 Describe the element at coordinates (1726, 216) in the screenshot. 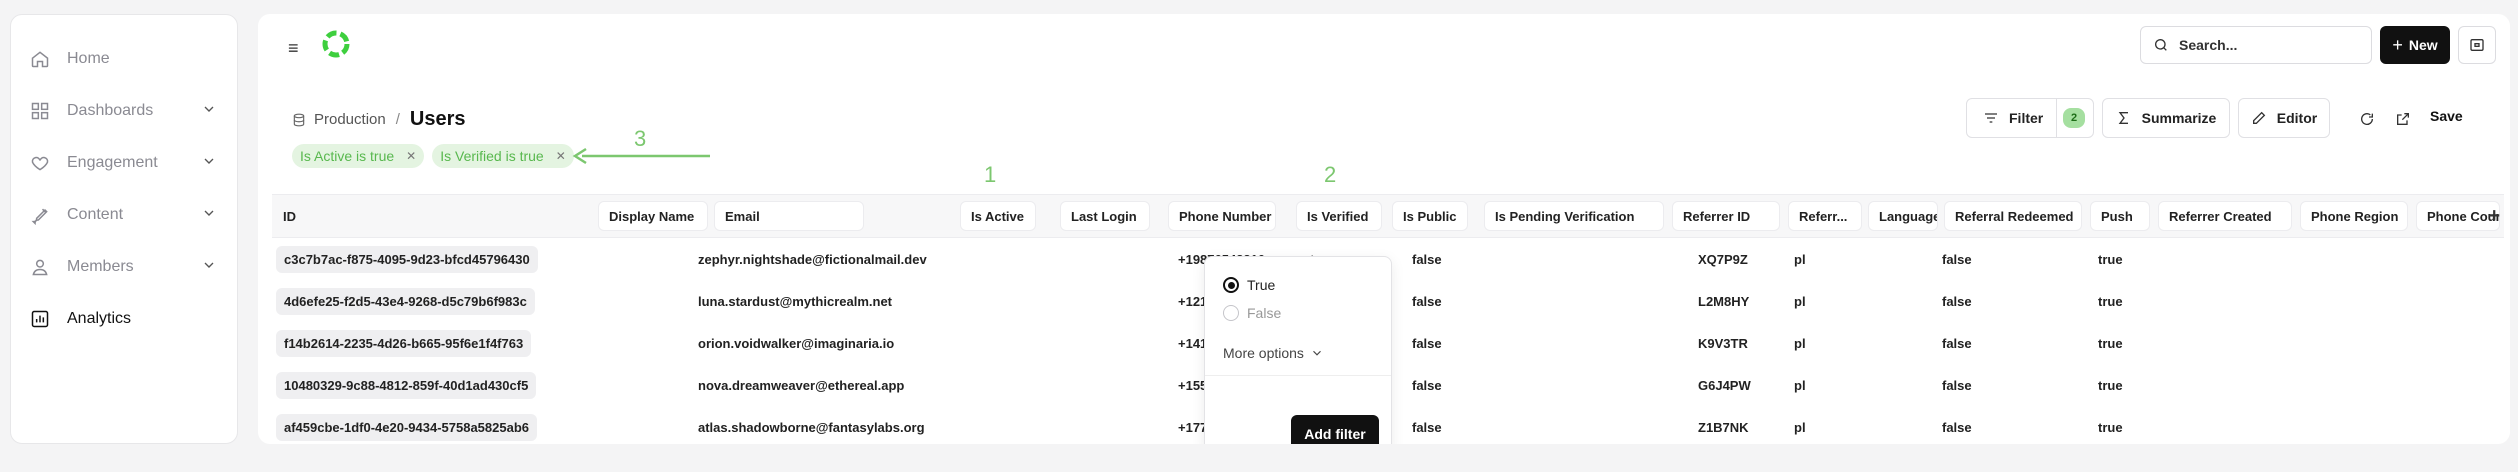

I see `column-header-referrer-id: Referrer ID` at that location.